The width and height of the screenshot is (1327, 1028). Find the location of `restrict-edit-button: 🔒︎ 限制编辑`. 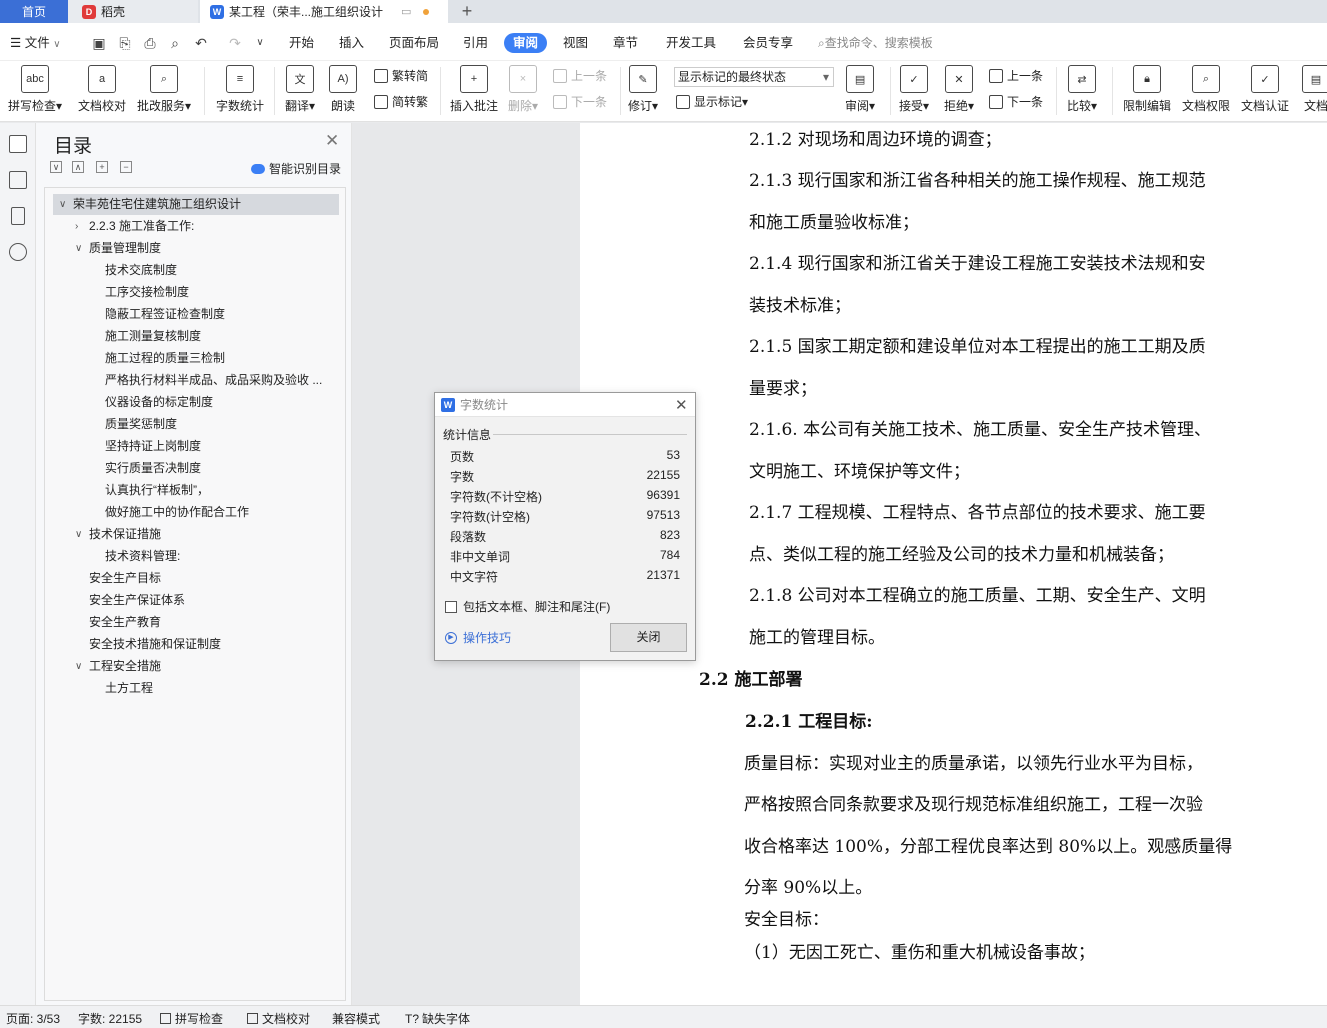

restrict-edit-button: 🔒︎ 限制编辑 is located at coordinates (1147, 89).